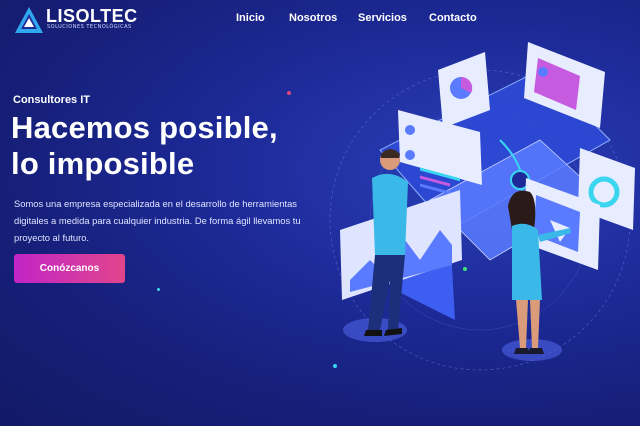 This screenshot has width=640, height=426. Describe the element at coordinates (250, 18) in the screenshot. I see `nav-link-inicio: Inicio` at that location.